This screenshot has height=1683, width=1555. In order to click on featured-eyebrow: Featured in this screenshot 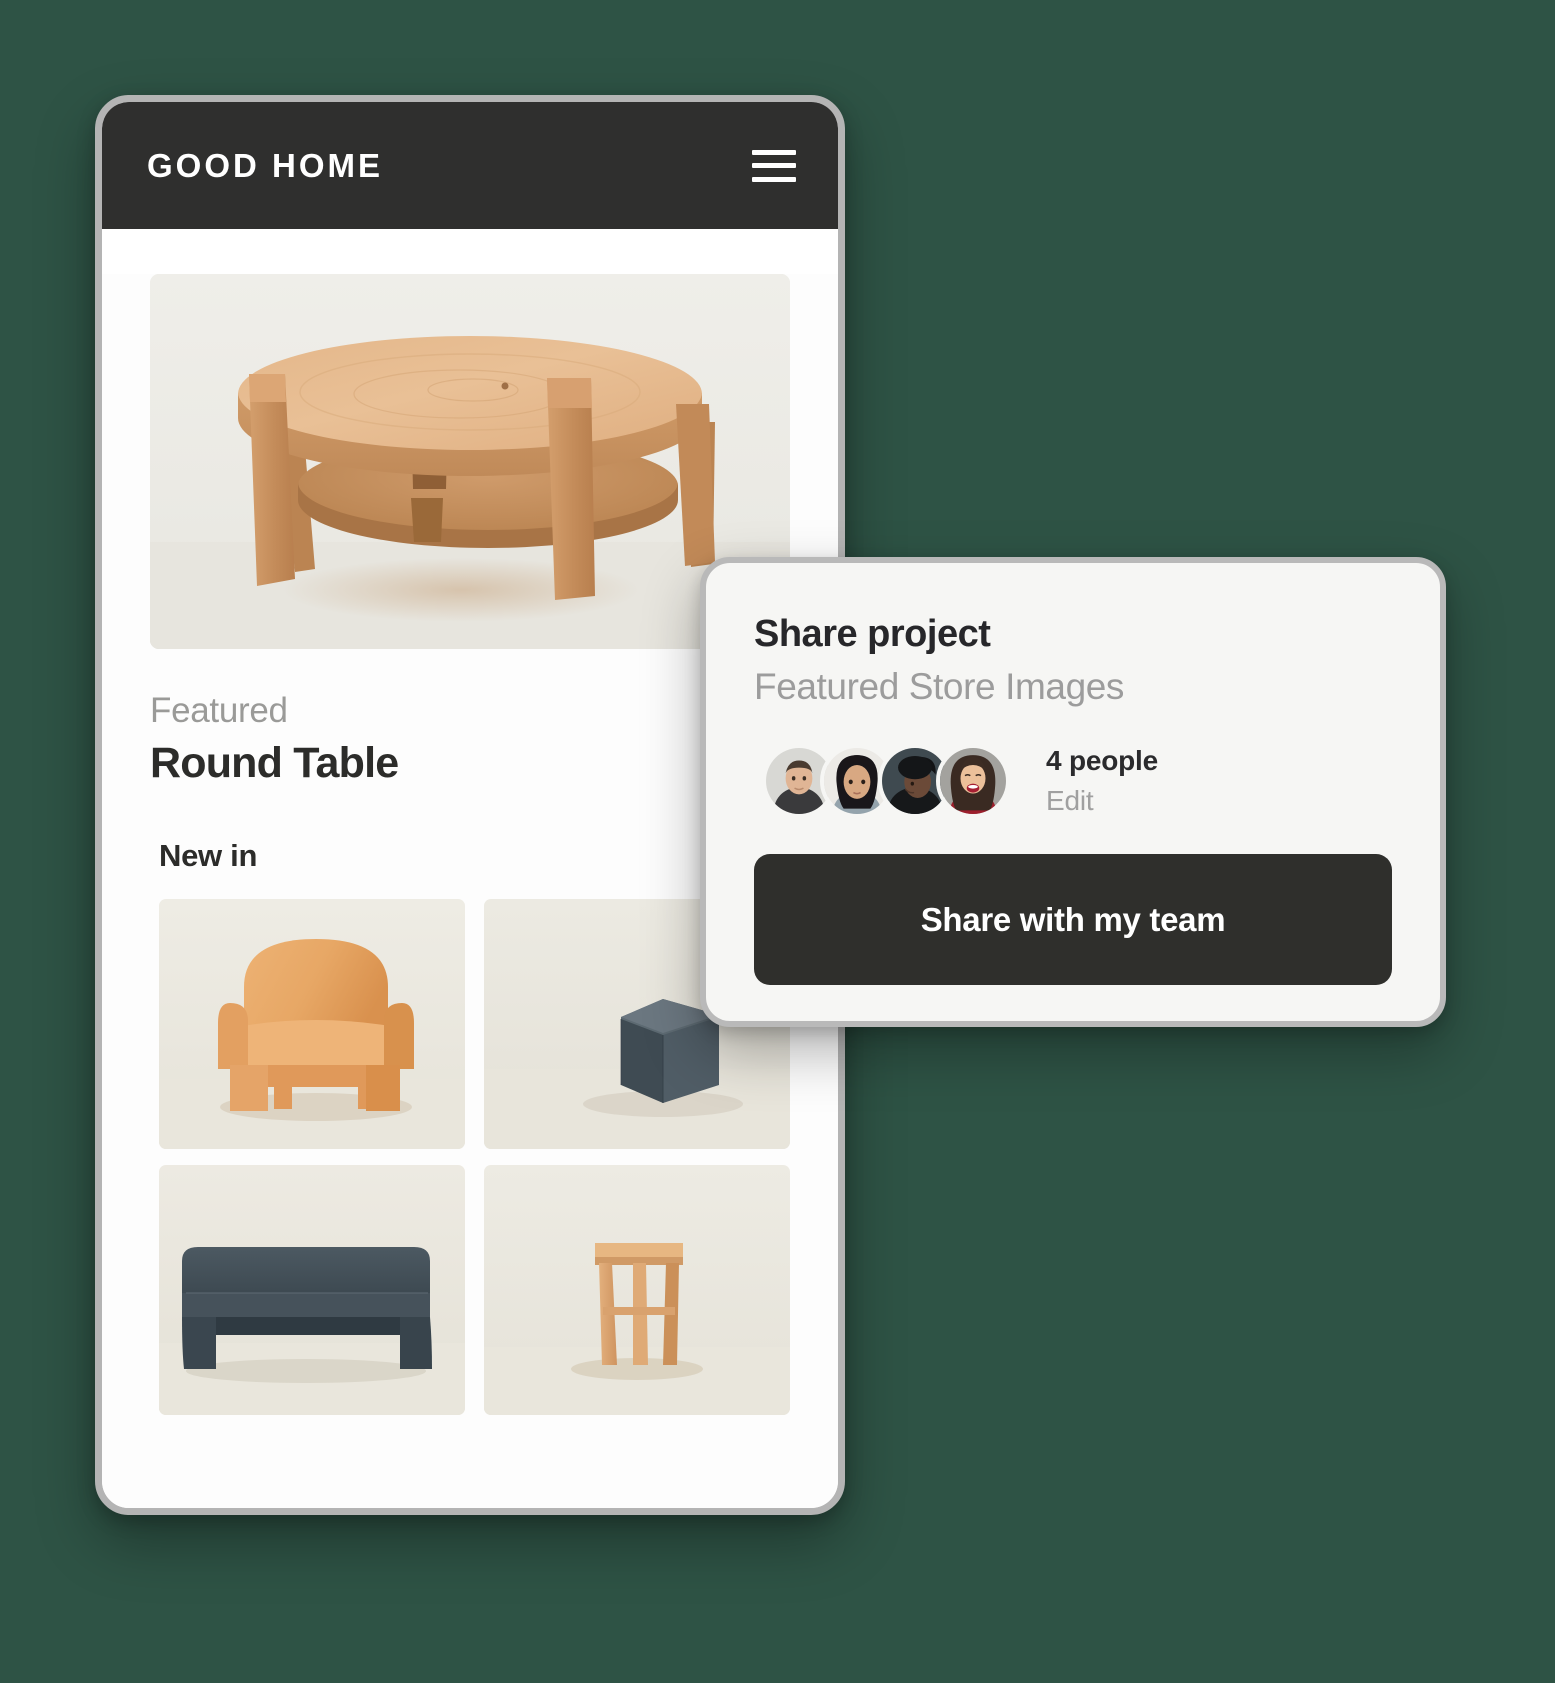, I will do `click(219, 710)`.